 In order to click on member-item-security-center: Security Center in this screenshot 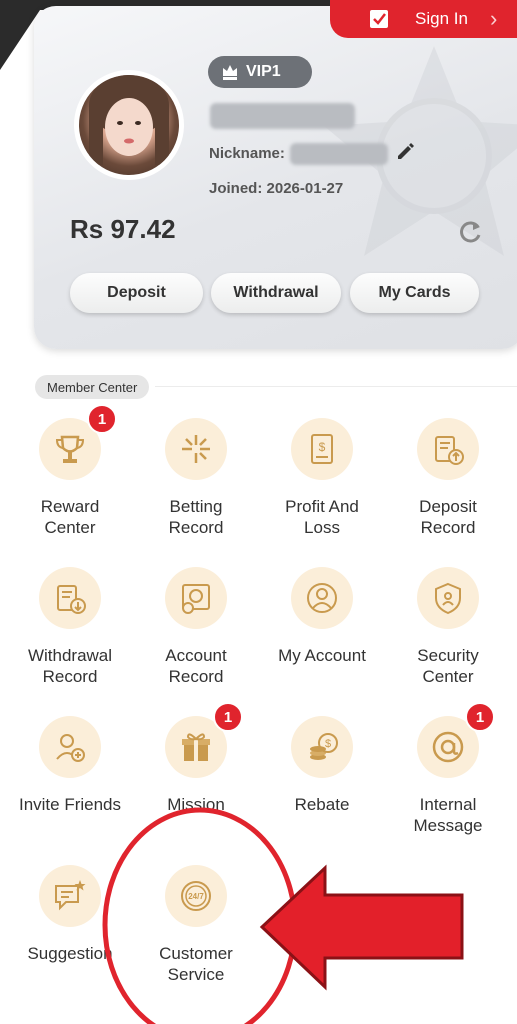, I will do `click(448, 627)`.